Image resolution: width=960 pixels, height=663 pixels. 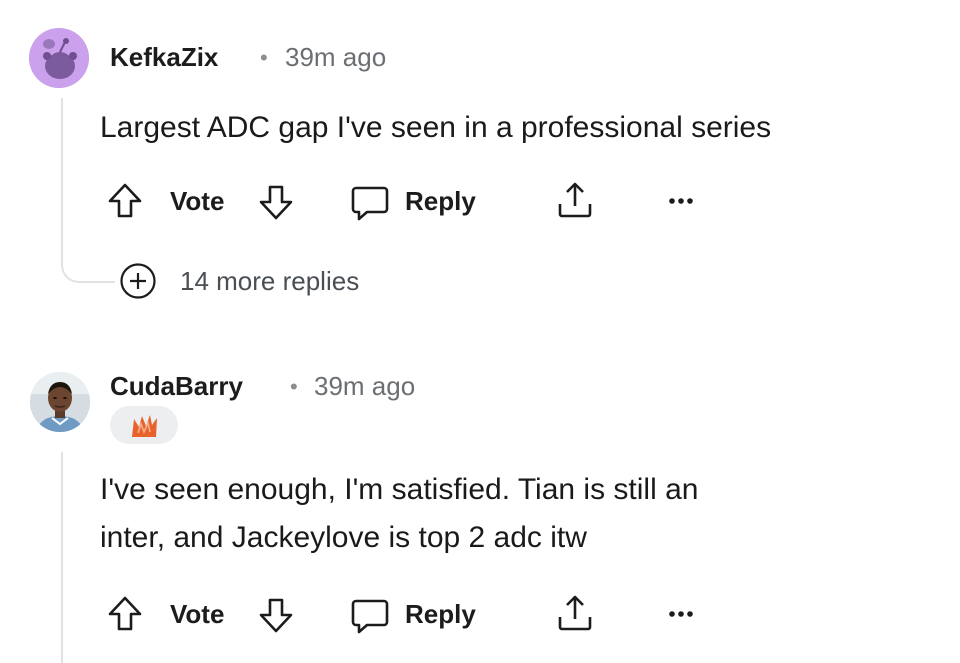 What do you see at coordinates (62, 557) in the screenshot?
I see `thread-line` at bounding box center [62, 557].